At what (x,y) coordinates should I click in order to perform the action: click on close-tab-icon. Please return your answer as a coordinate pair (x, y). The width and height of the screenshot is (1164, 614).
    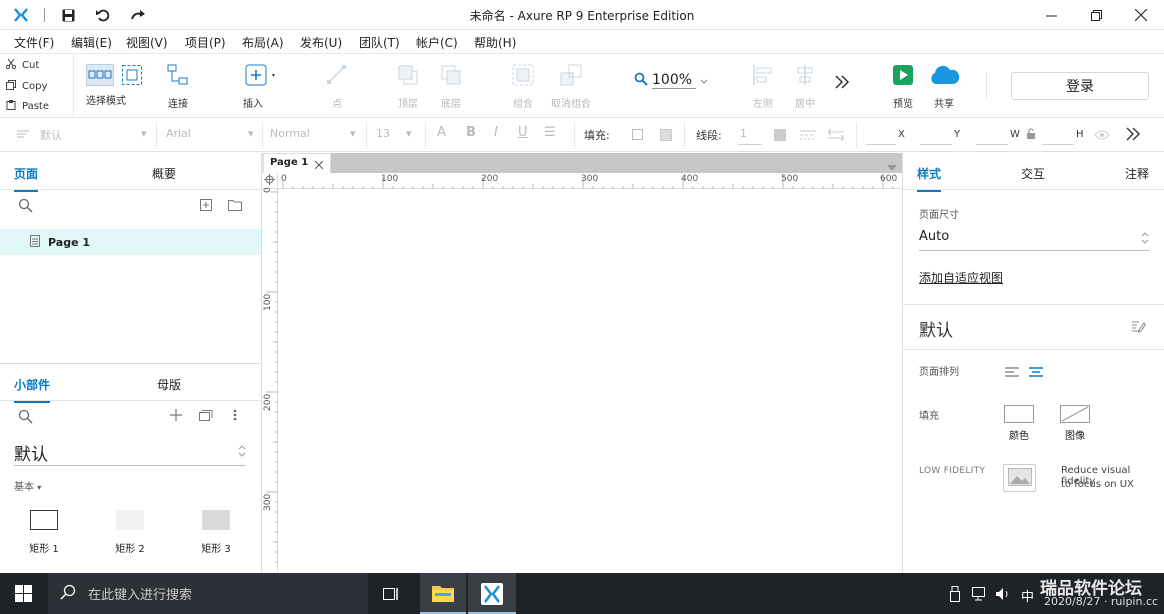
    Looking at the image, I should click on (319, 165).